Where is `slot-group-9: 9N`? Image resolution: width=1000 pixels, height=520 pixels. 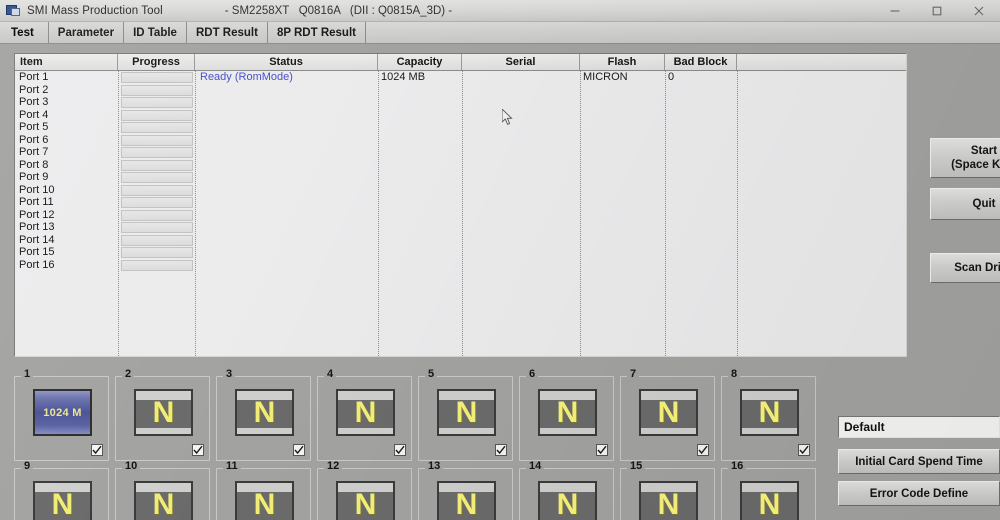
slot-group-9: 9N is located at coordinates (61, 490).